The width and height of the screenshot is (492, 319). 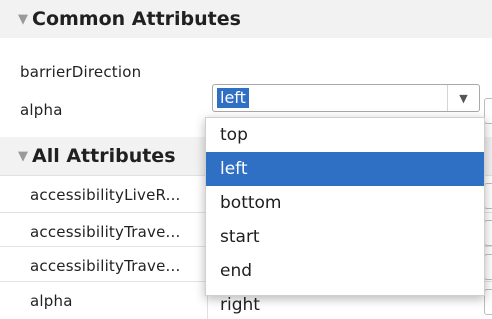 I want to click on barrier-direction-combobox: left ▼, so click(x=346, y=98).